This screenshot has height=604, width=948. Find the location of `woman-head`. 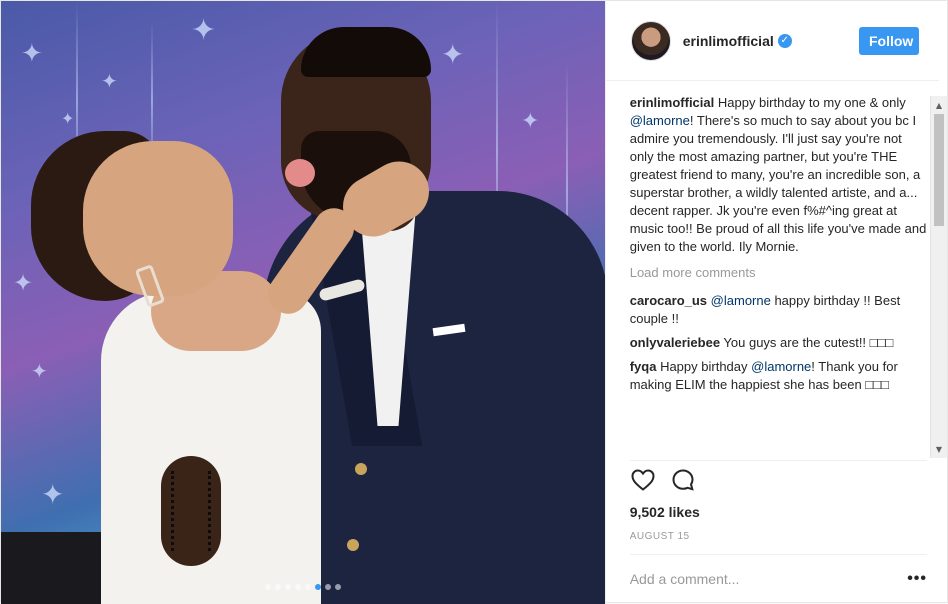

woman-head is located at coordinates (158, 218).